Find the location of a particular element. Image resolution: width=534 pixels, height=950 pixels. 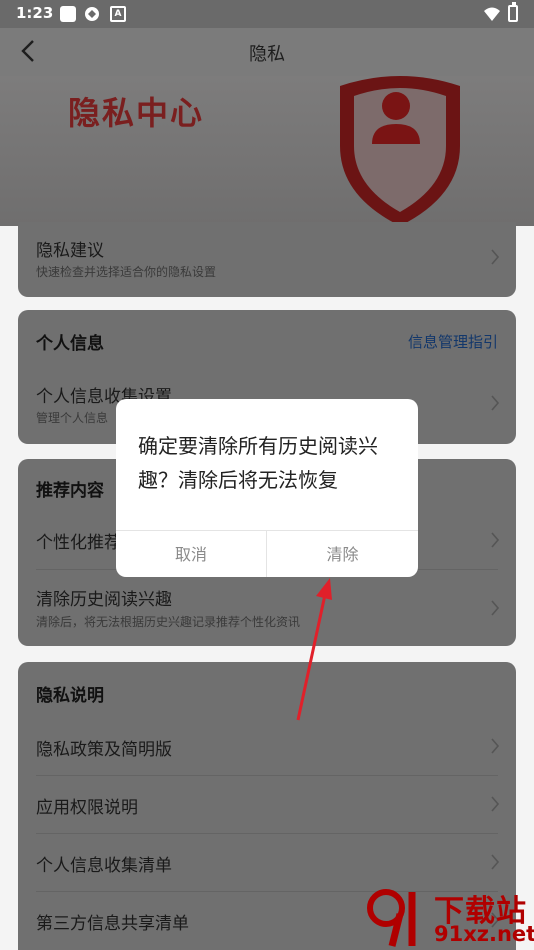

app-notification-icon is located at coordinates (92, 14).